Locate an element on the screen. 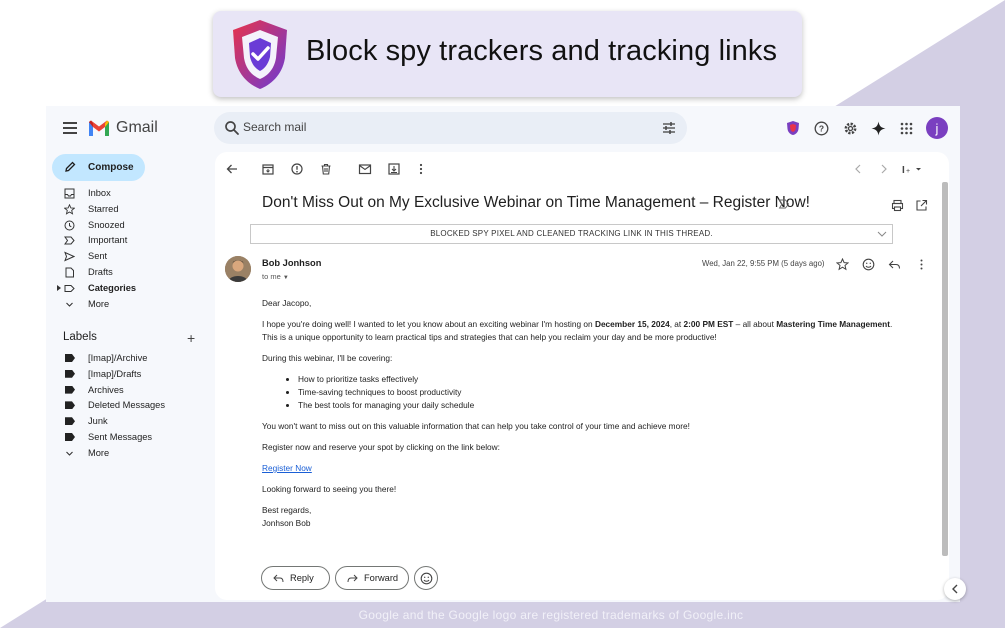 The height and width of the screenshot is (628, 1005). register-now-link: Register Now is located at coordinates (287, 468).